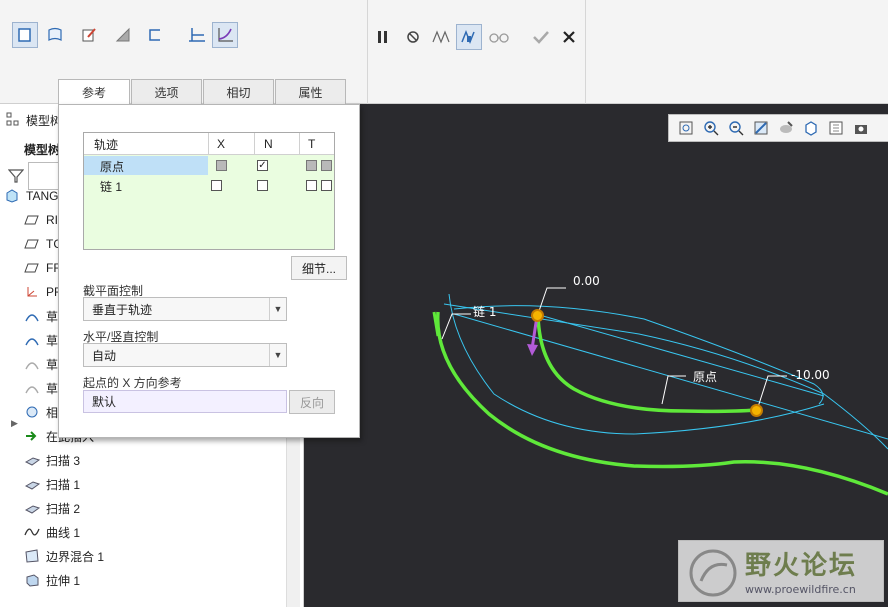 Image resolution: width=888 pixels, height=607 pixels. Describe the element at coordinates (756, 410) in the screenshot. I see `end-point-marker` at that location.